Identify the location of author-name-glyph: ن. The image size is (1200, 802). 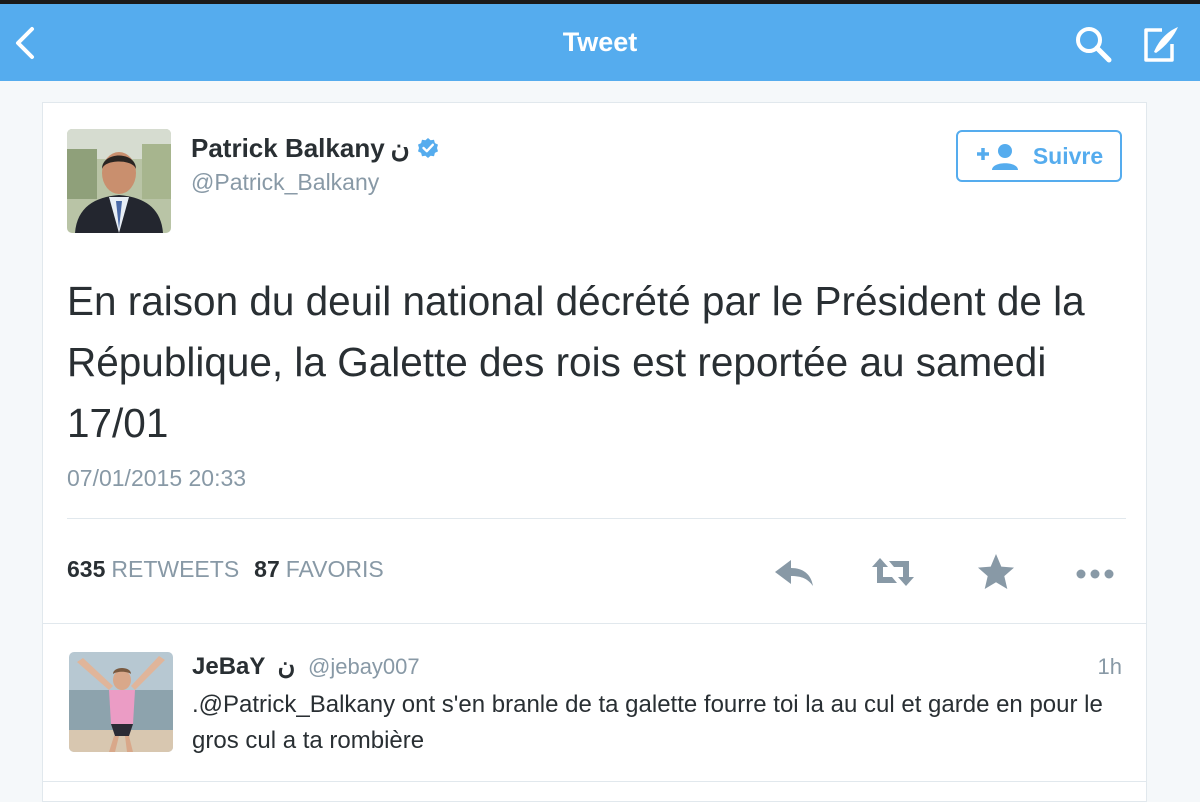
(400, 147).